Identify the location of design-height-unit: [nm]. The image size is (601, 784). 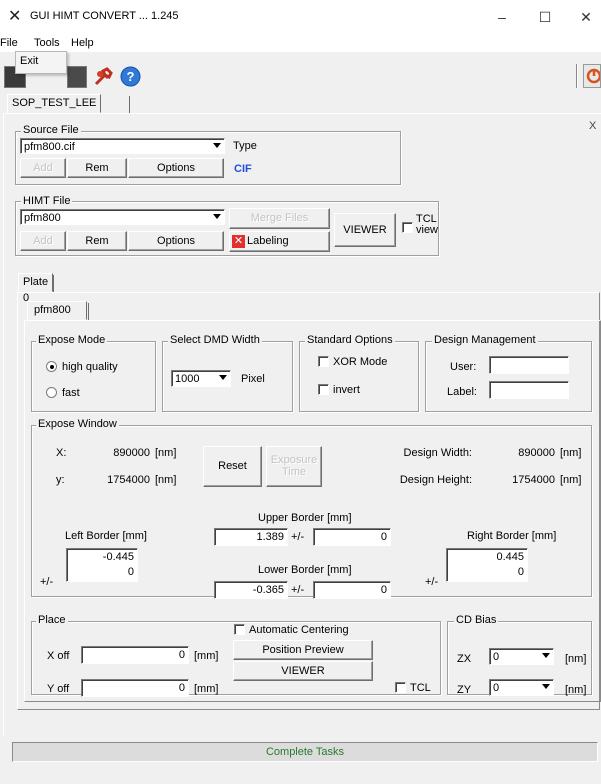
(571, 480).